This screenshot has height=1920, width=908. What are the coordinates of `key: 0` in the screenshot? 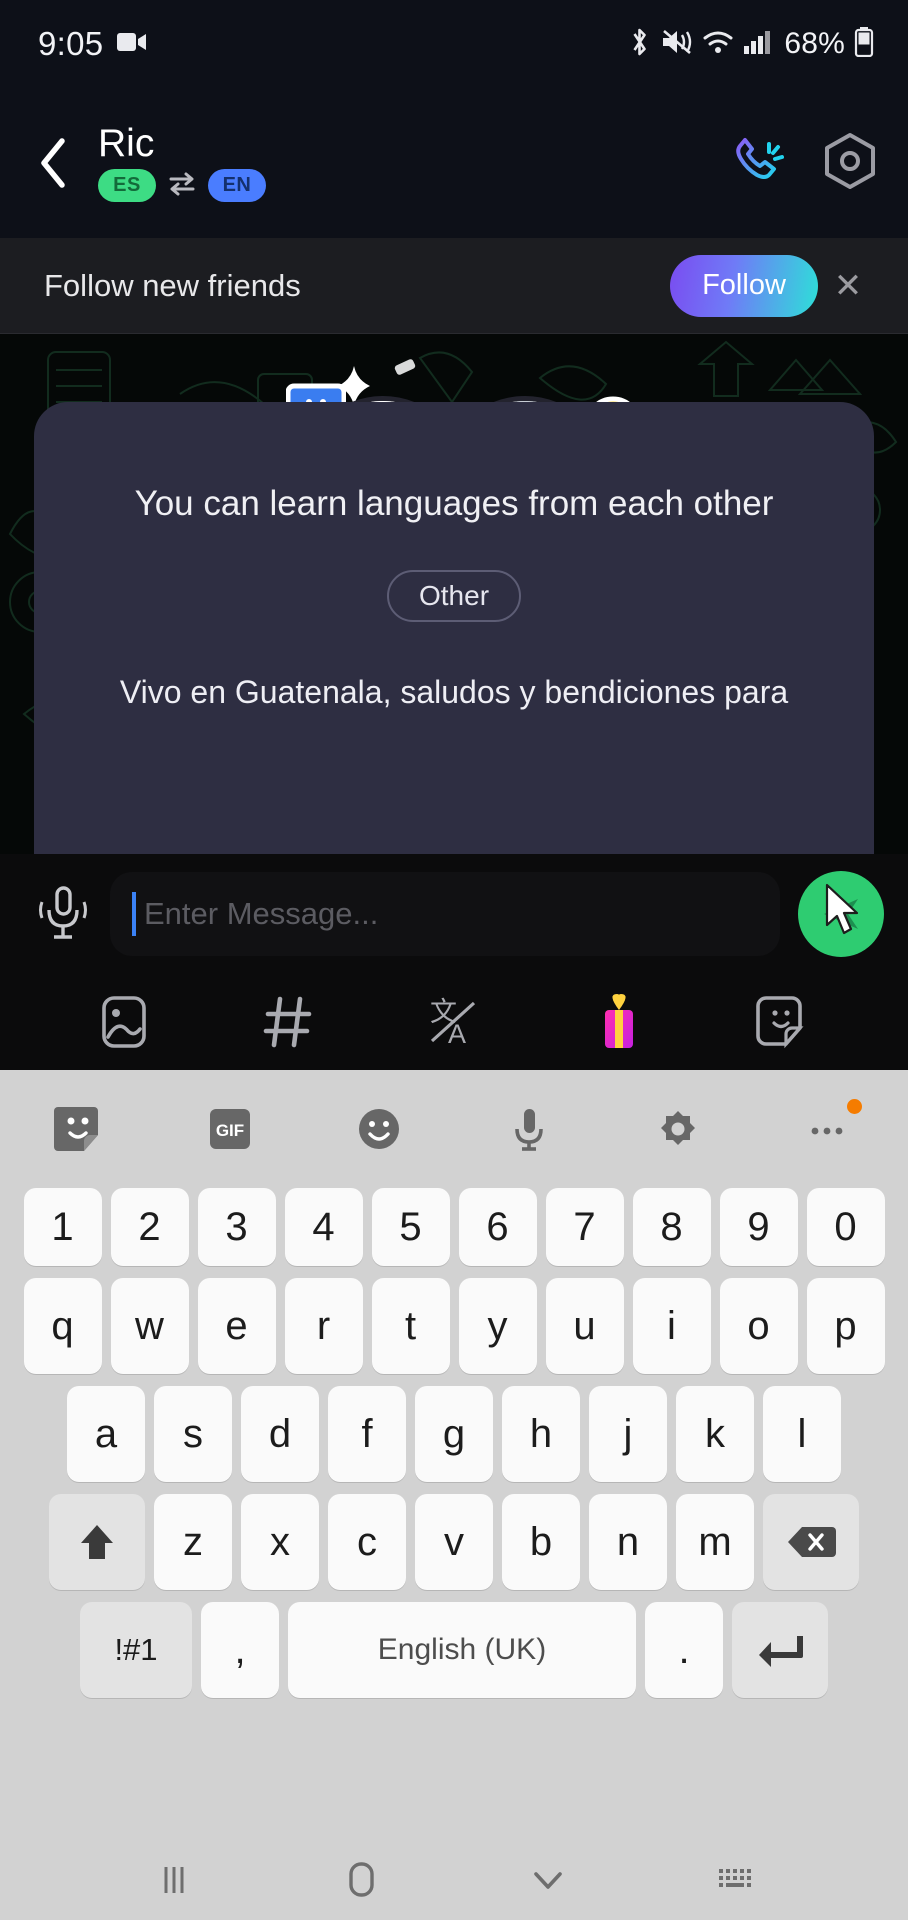 It's located at (845, 1227).